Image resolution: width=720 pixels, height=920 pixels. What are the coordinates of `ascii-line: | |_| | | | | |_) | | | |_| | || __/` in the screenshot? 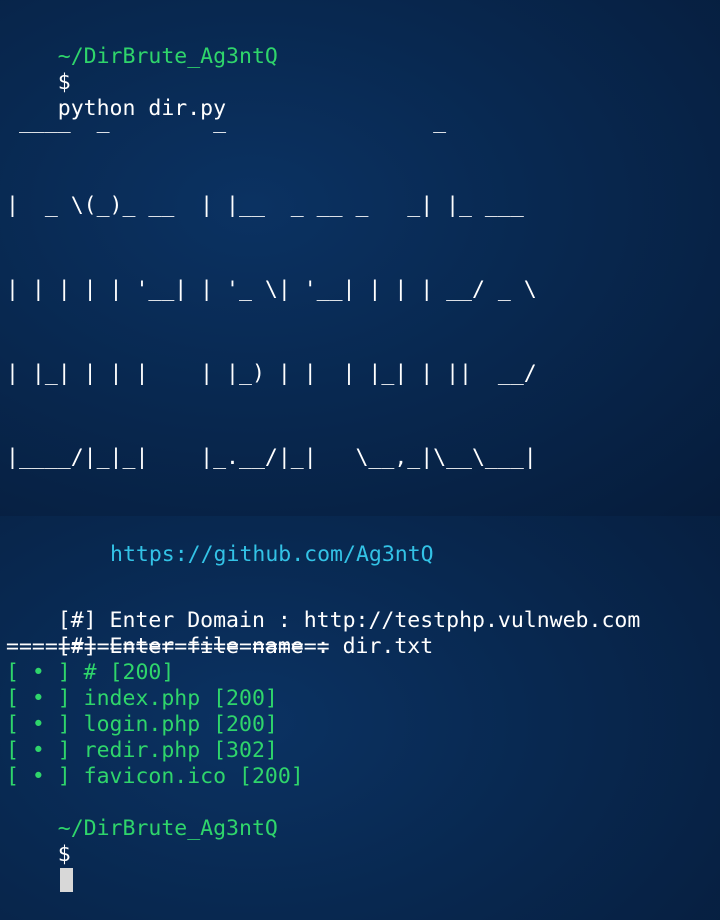 It's located at (271, 373).